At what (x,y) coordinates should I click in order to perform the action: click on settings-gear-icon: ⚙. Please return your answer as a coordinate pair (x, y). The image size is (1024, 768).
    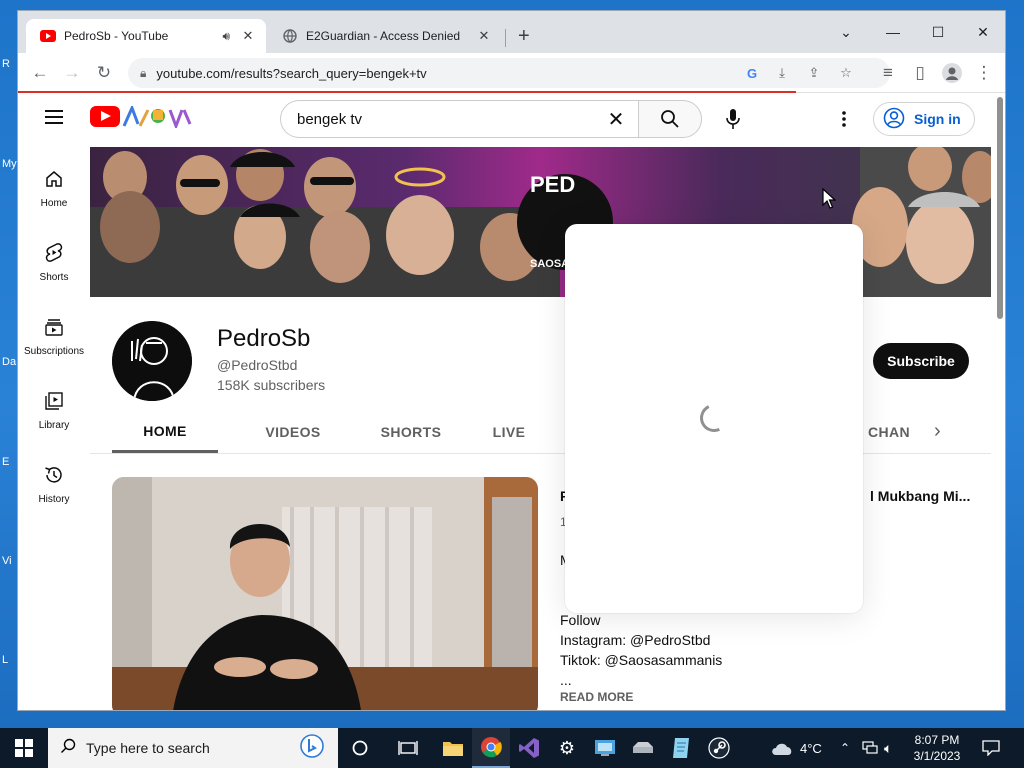
    Looking at the image, I should click on (567, 748).